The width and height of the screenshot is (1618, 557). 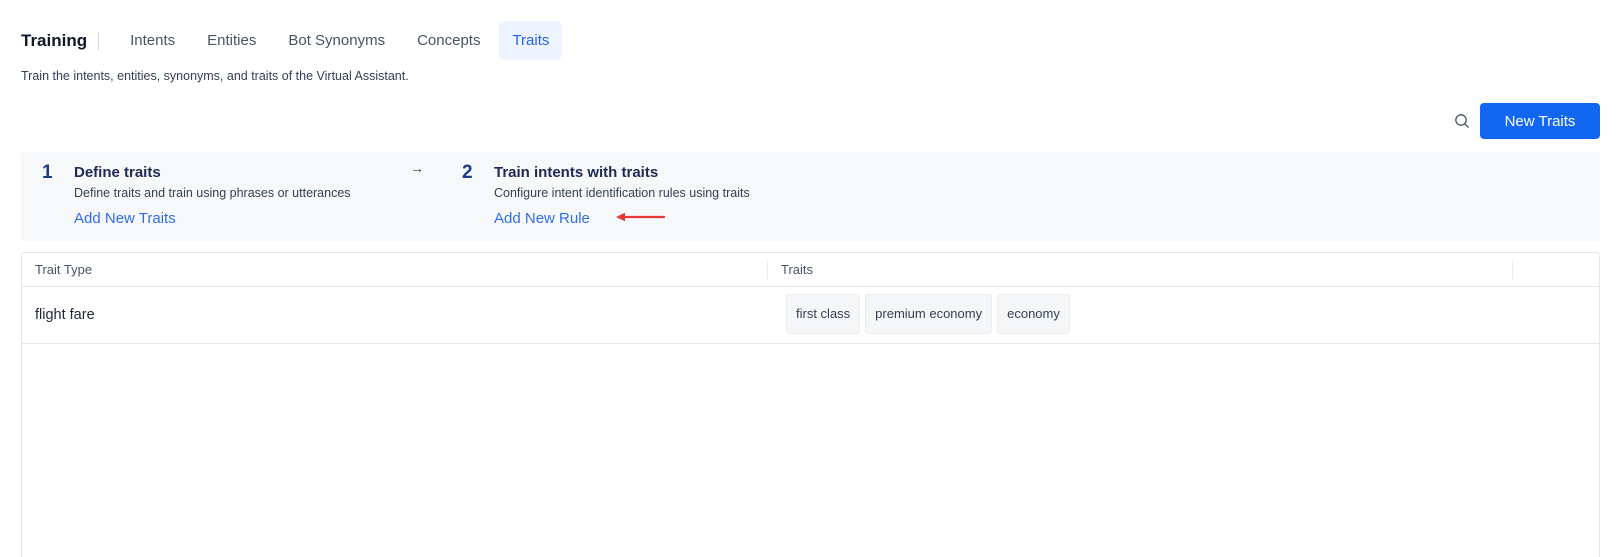 I want to click on table-header: Trait Type Traits, so click(x=810, y=270).